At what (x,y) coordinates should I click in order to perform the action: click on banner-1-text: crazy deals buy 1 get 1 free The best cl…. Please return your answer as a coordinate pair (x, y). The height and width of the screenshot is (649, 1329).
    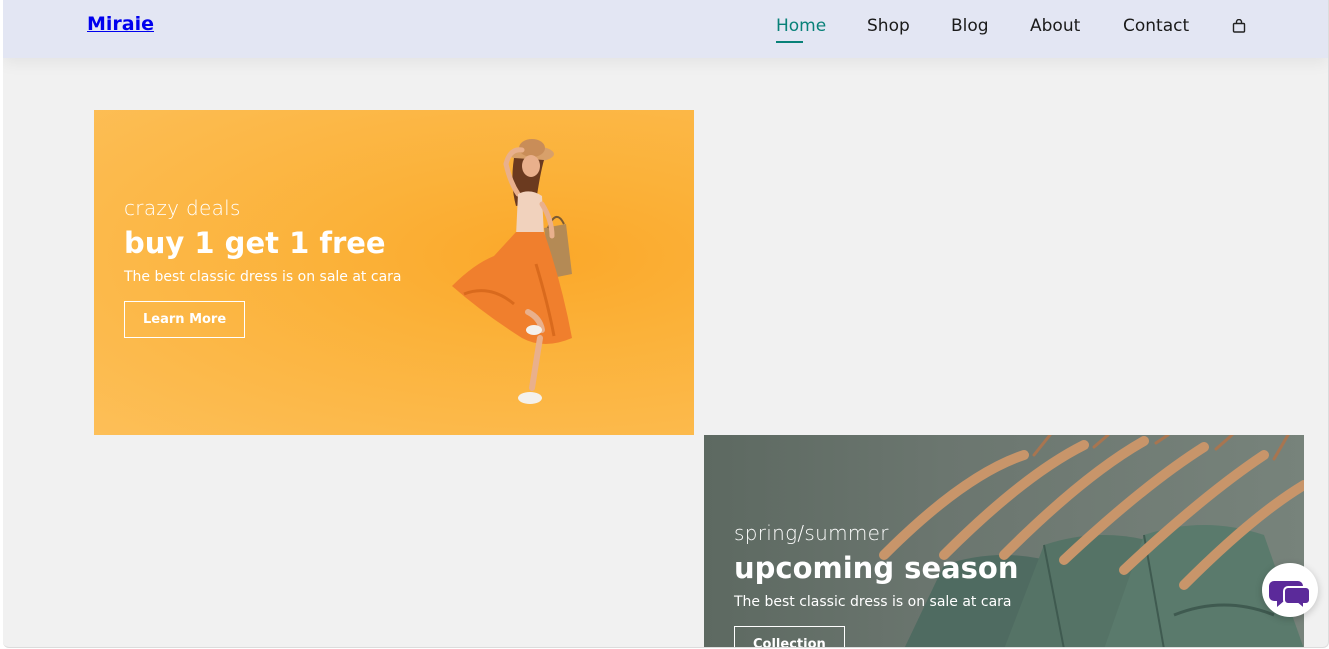
    Looking at the image, I should click on (262, 266).